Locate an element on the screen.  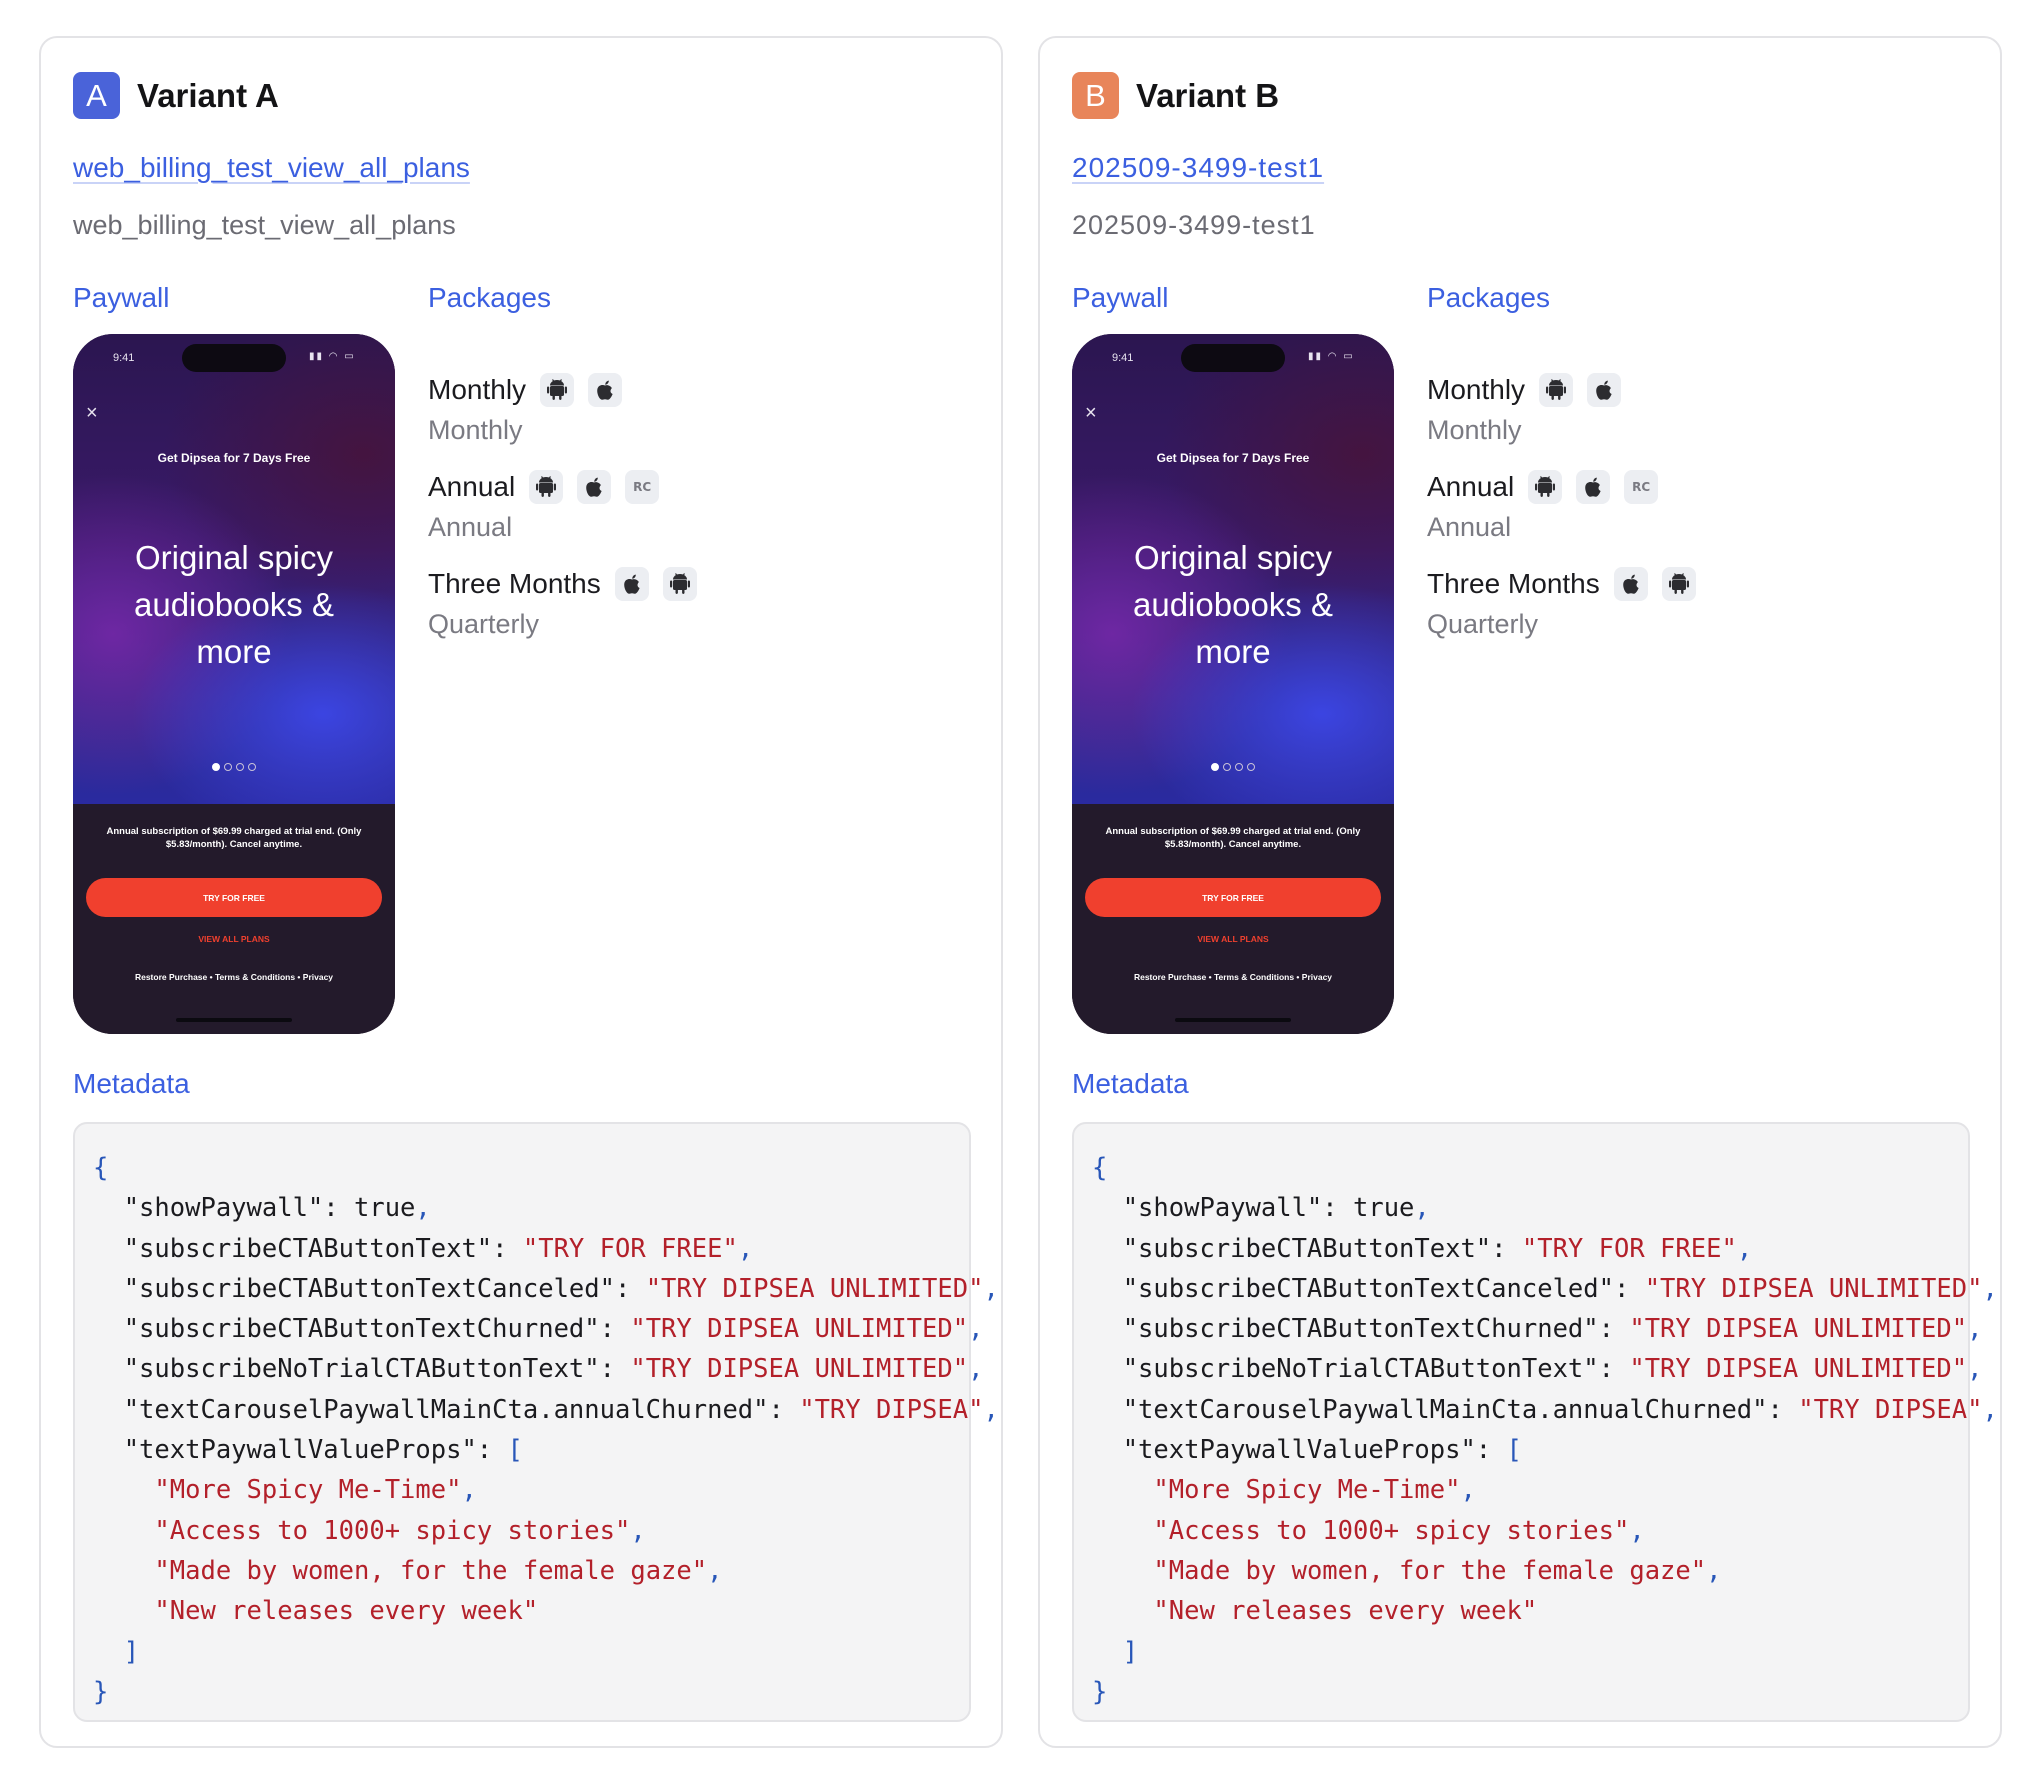
code-line: "showPaywall": true, is located at coordinates (1261, 1208).